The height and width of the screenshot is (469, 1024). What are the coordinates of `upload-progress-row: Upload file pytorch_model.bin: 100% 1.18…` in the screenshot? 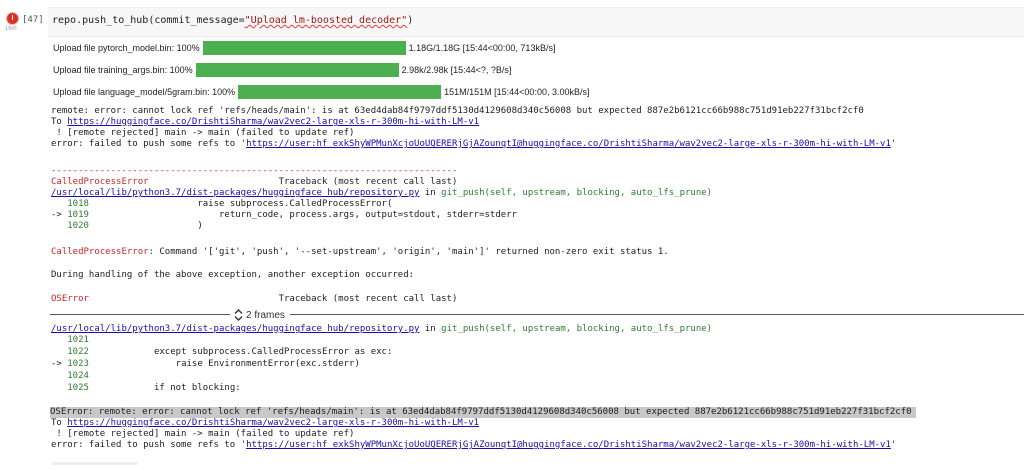 It's located at (304, 48).